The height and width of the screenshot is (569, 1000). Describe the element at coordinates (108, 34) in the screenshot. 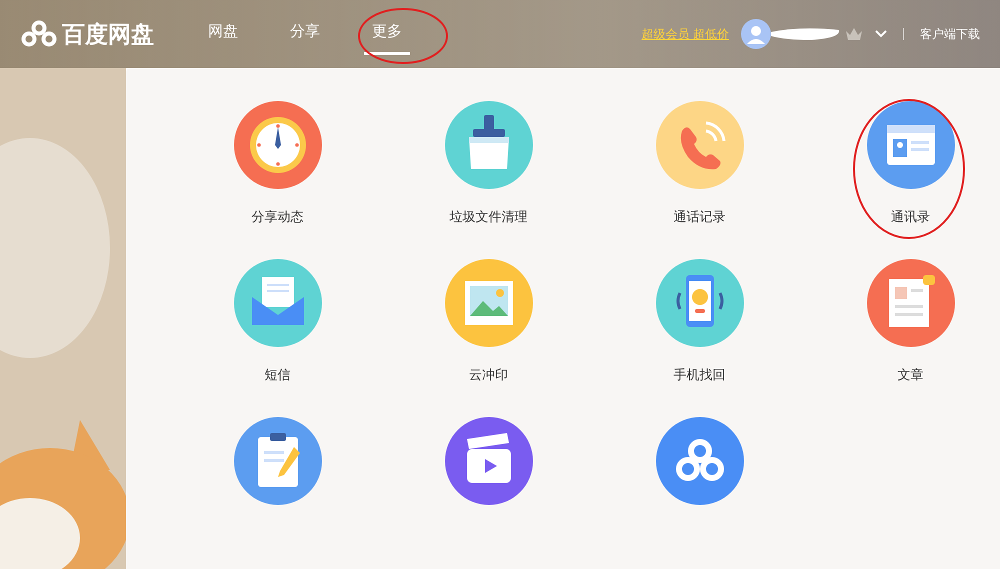

I see `logo-text: 百度网盘` at that location.